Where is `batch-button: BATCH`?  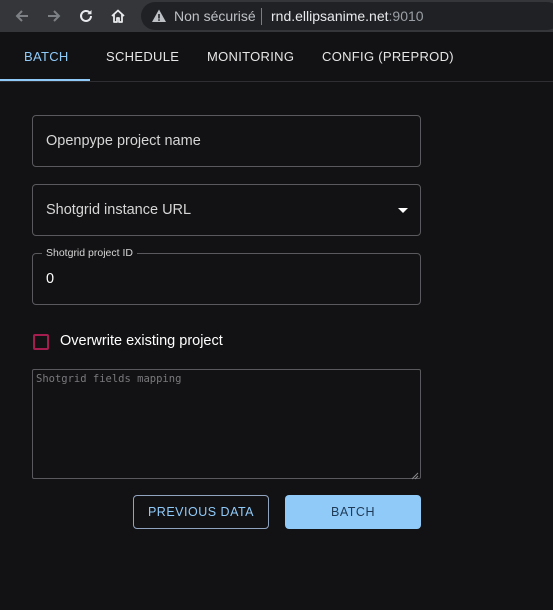 batch-button: BATCH is located at coordinates (353, 512).